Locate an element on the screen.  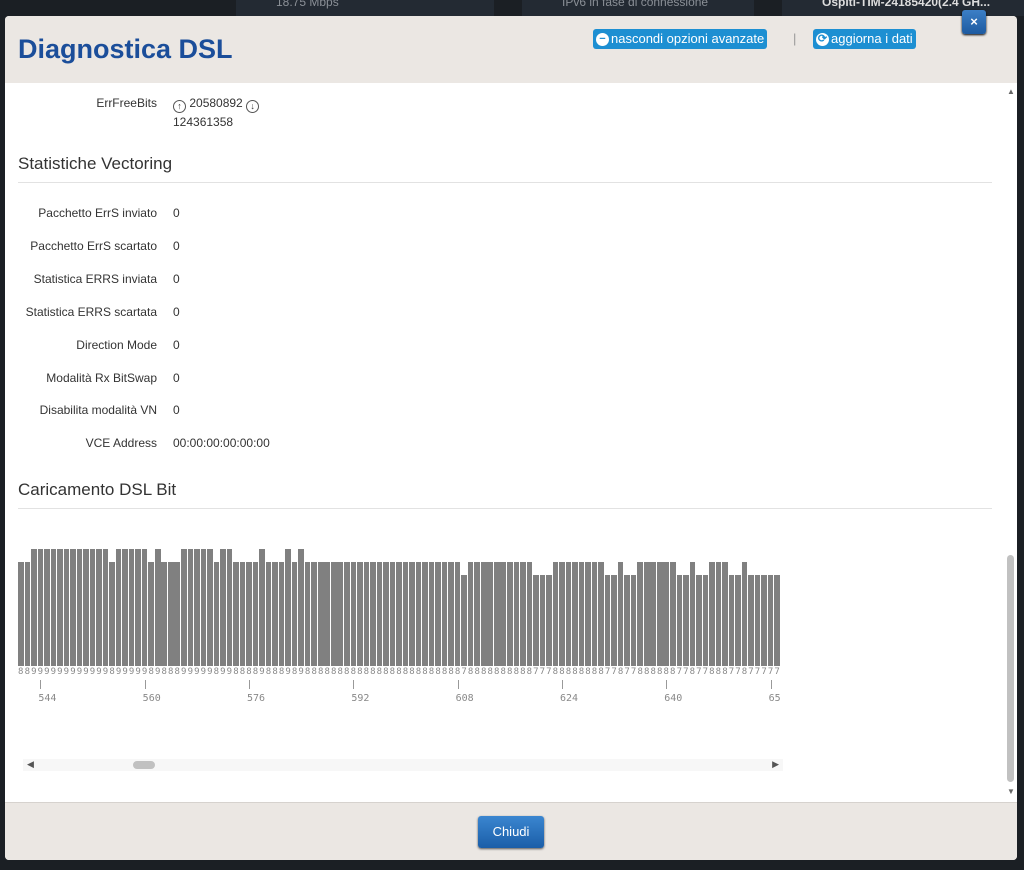
close-button: Chiudi is located at coordinates (511, 832).